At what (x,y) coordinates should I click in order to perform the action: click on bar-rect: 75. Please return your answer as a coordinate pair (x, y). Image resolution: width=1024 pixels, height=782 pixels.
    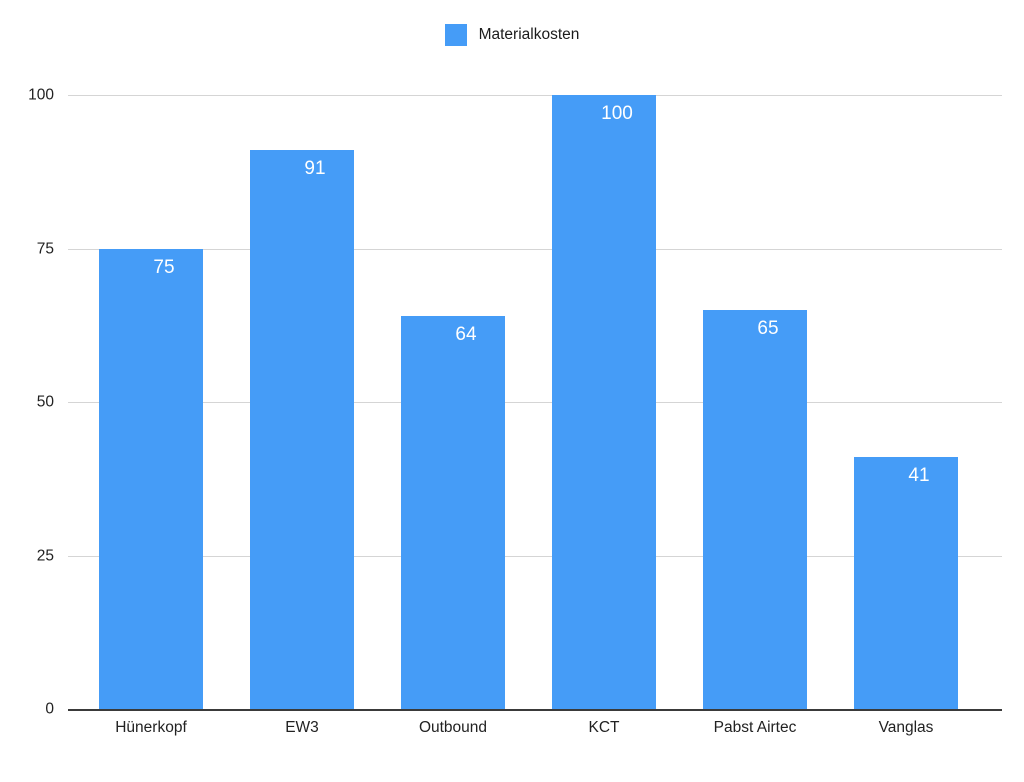
    Looking at the image, I should click on (151, 478).